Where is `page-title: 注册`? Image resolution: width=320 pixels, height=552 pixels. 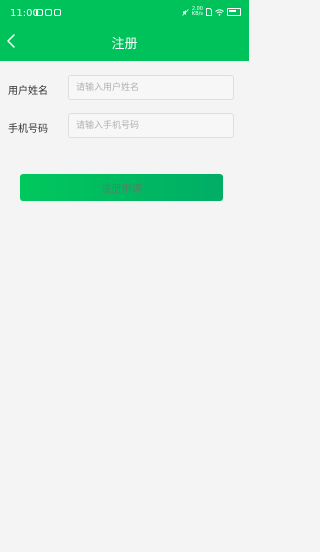
page-title: 注册 is located at coordinates (124, 44).